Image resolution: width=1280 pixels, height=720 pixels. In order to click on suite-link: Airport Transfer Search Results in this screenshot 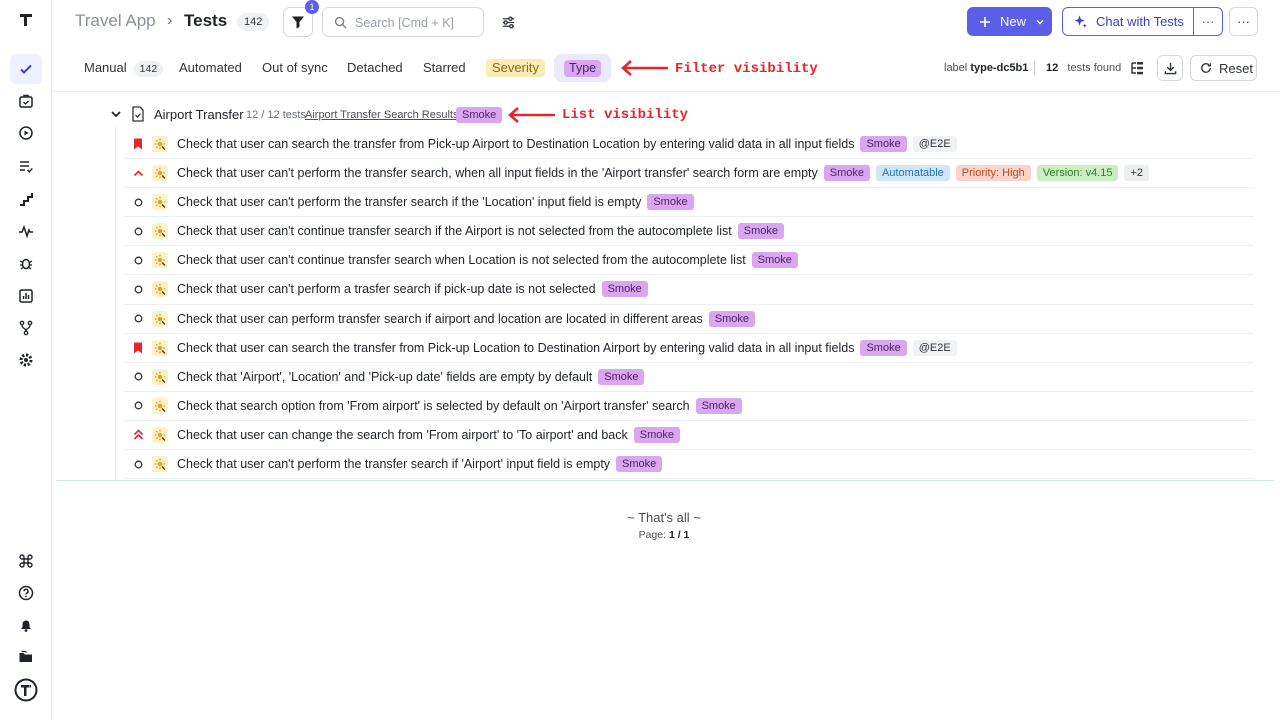, I will do `click(381, 115)`.